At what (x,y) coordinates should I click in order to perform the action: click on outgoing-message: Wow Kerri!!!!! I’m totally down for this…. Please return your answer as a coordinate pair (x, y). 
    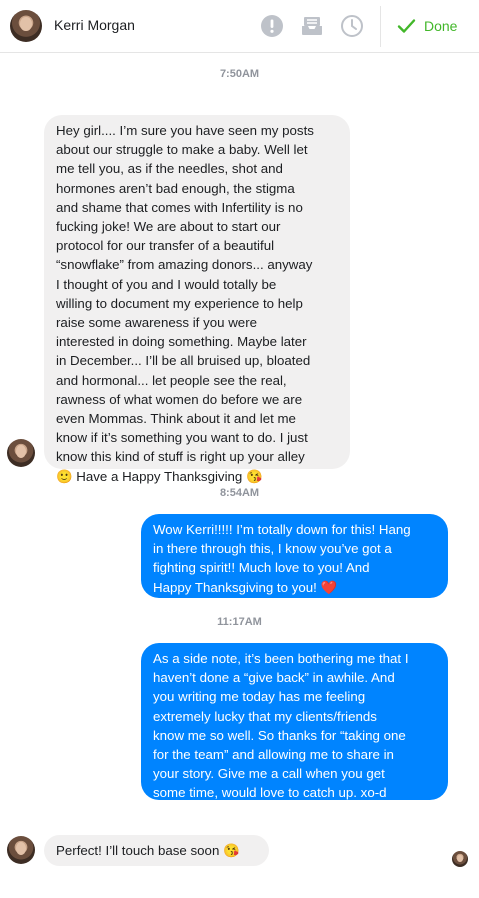
    Looking at the image, I should click on (294, 556).